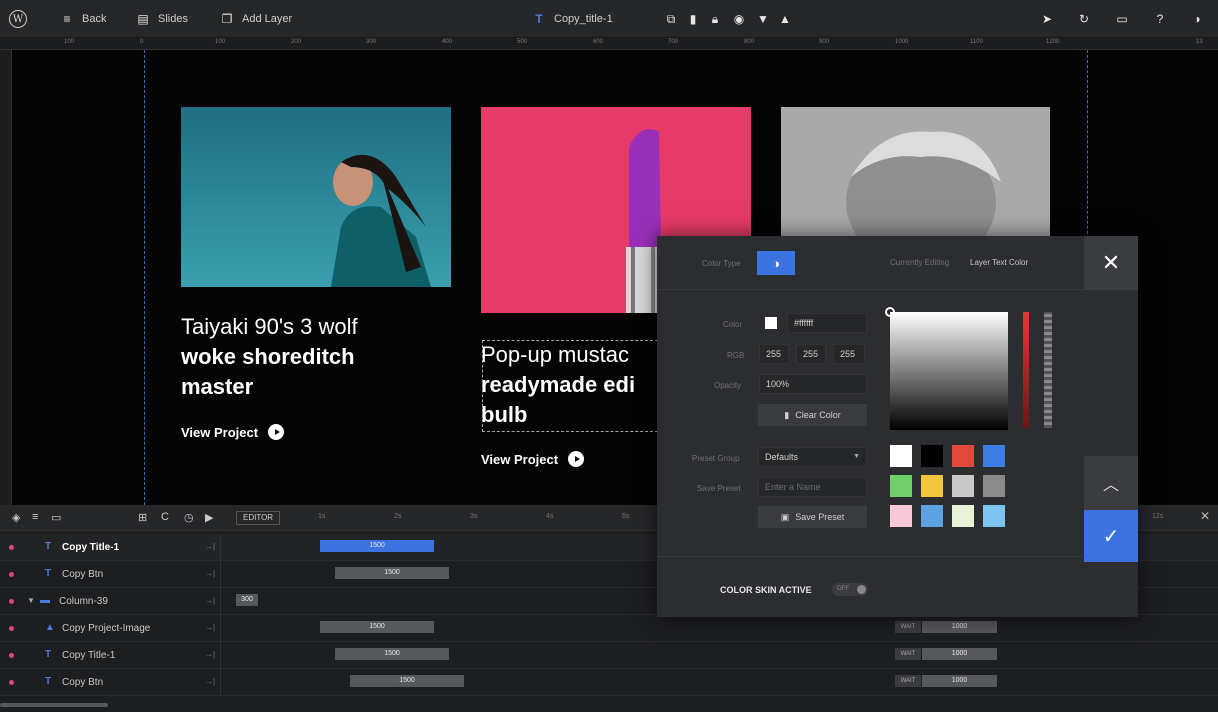  What do you see at coordinates (18, 19) in the screenshot?
I see `wordpress-logo: W` at bounding box center [18, 19].